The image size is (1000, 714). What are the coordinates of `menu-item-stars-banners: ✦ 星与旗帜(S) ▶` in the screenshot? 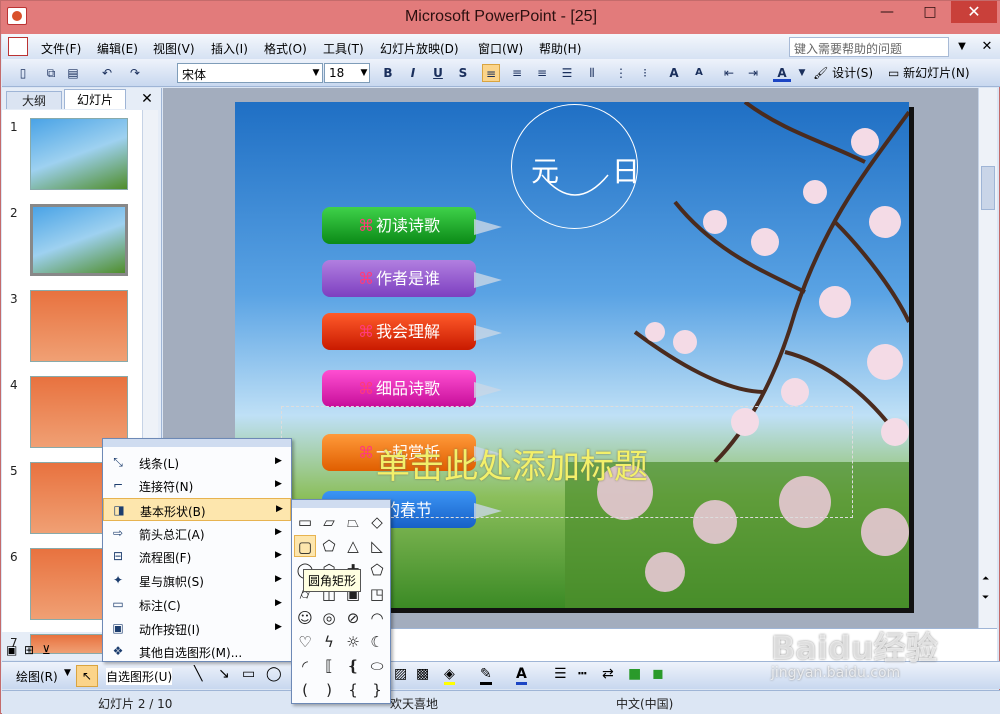 It's located at (197, 580).